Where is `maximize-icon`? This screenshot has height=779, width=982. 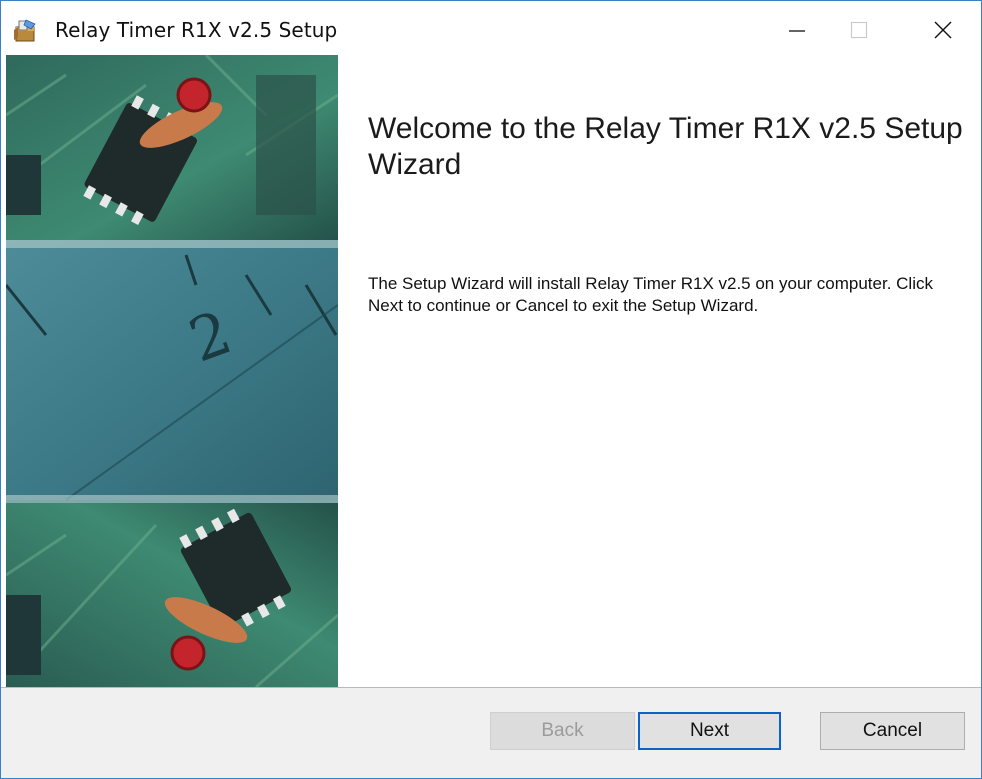
maximize-icon is located at coordinates (859, 32).